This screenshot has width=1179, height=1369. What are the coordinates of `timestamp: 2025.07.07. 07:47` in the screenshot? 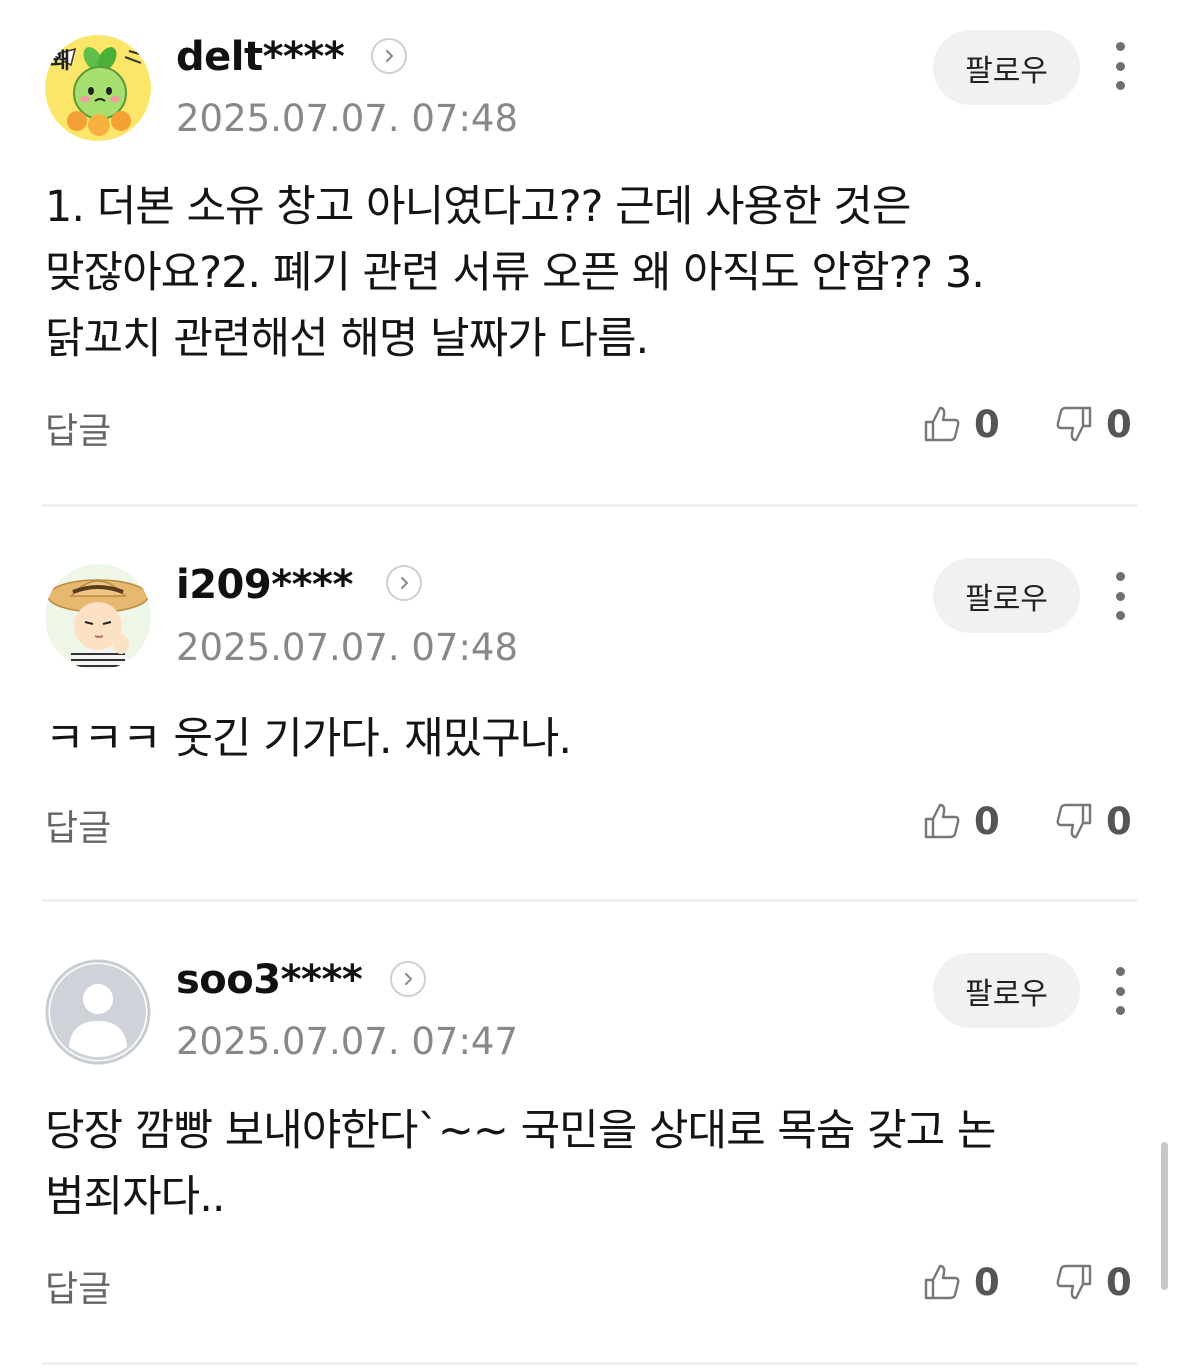 It's located at (347, 1041).